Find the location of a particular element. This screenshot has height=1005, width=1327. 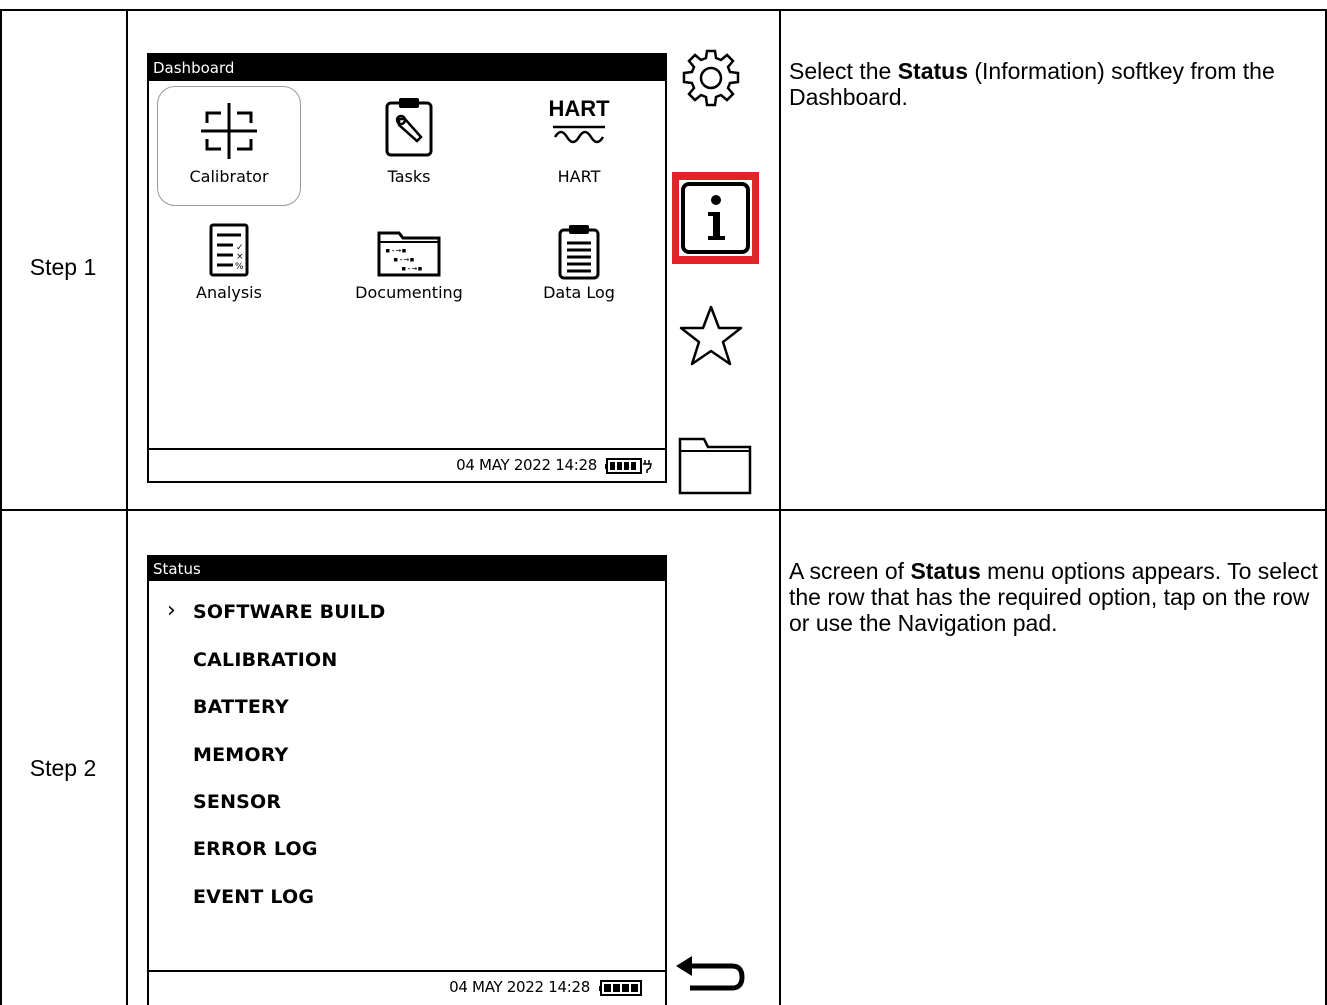

hart-icon-text: HART is located at coordinates (579, 108).